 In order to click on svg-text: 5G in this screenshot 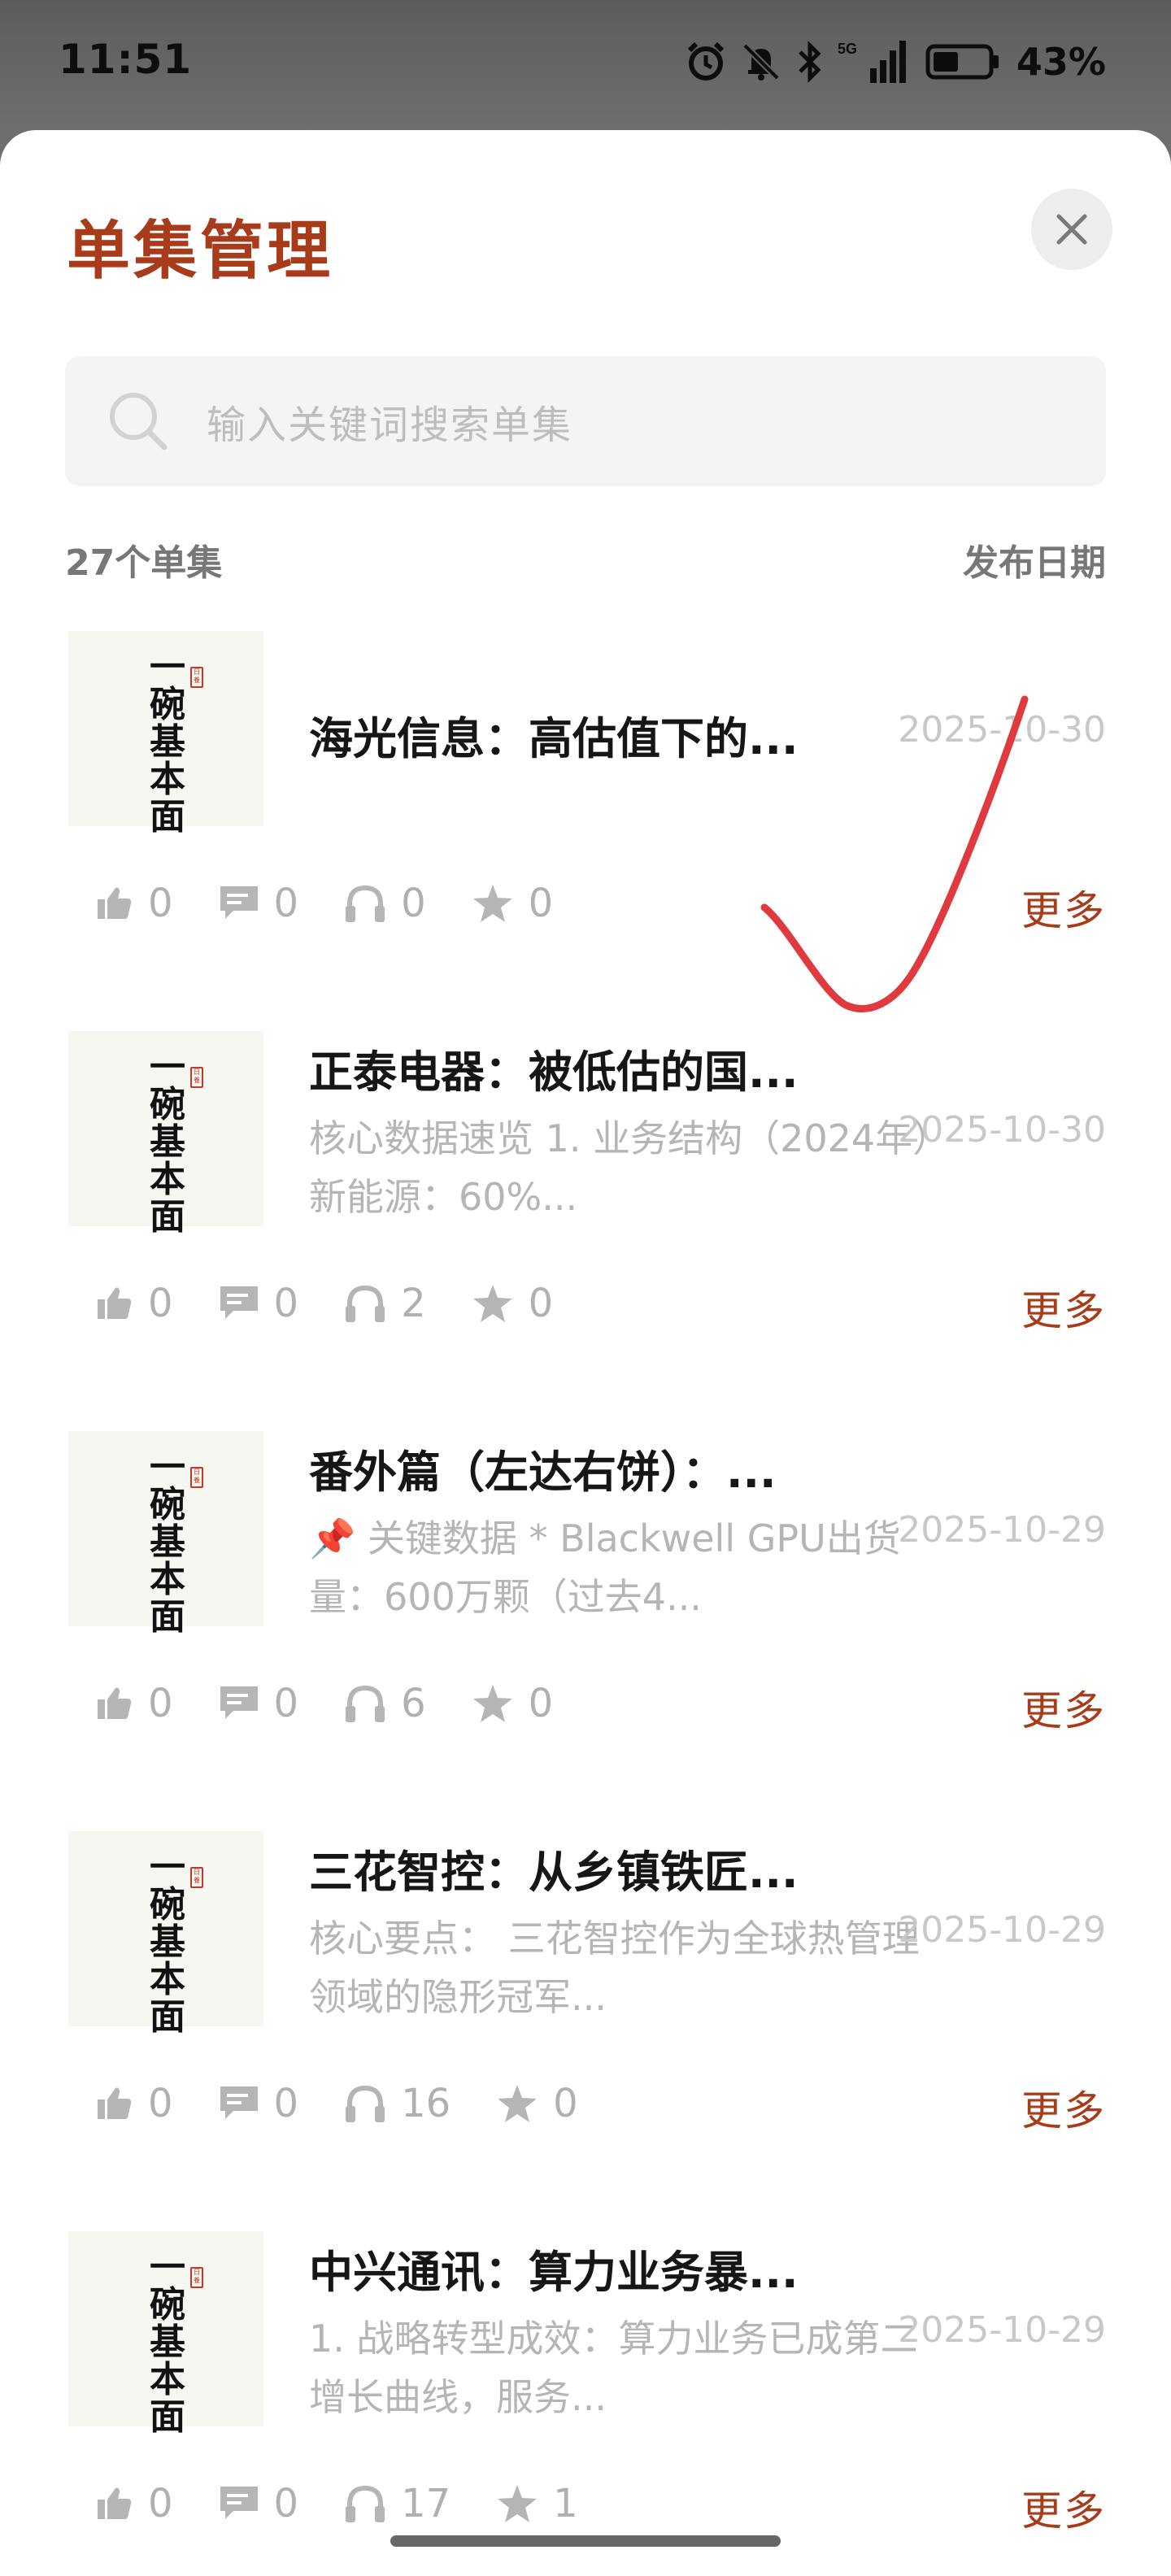, I will do `click(847, 49)`.